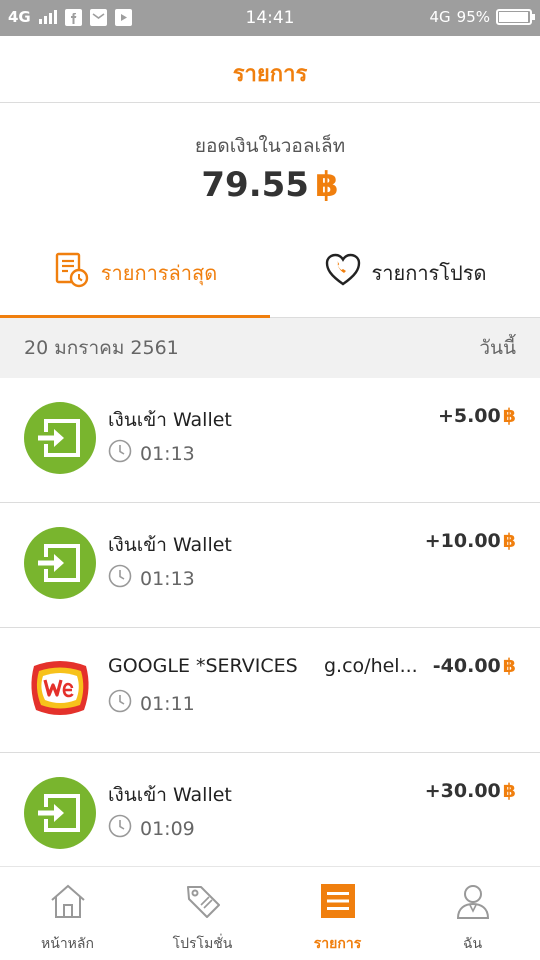  I want to click on status-right: 4G 95%, so click(482, 17).